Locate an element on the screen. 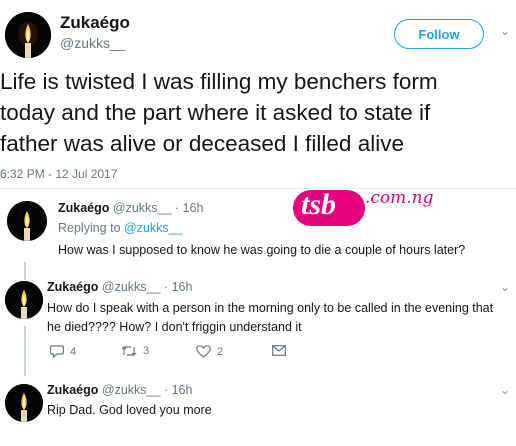 Image resolution: width=516 pixels, height=446 pixels. author-handle: @zukks__ is located at coordinates (93, 43).